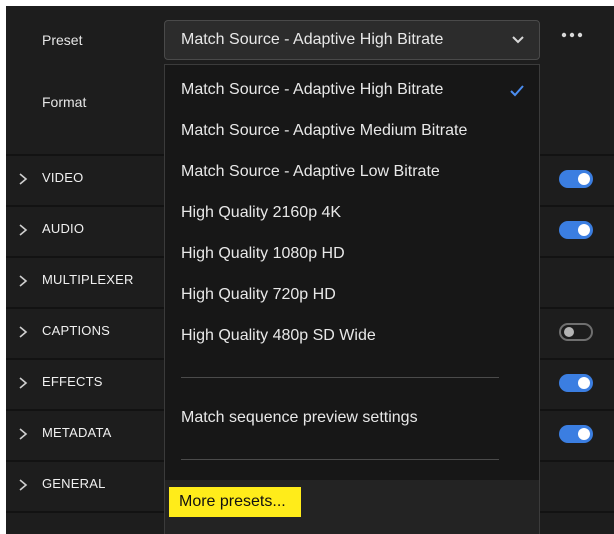 Image resolution: width=614 pixels, height=534 pixels. I want to click on menu-item-2160p: High Quality 2160p 4K, so click(261, 213).